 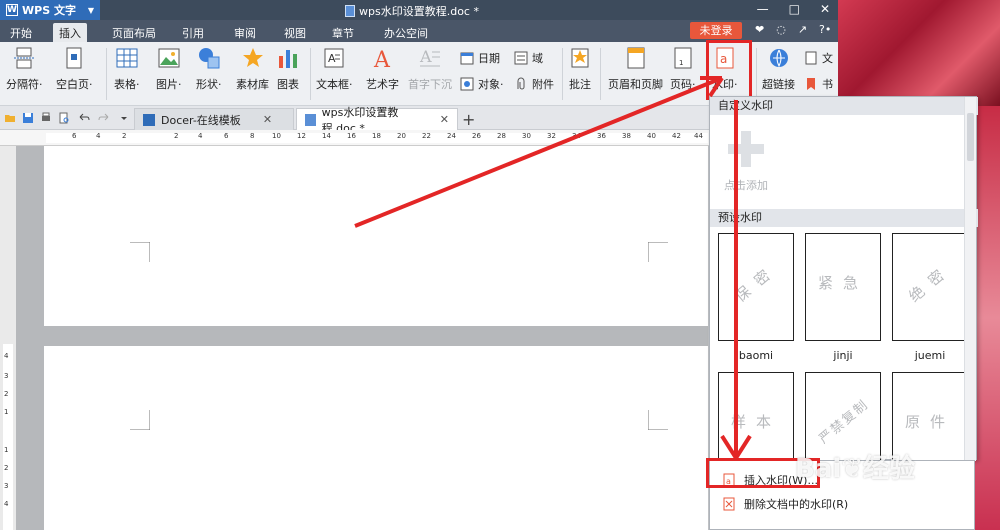 What do you see at coordinates (209, 58) in the screenshot?
I see `shape-icon` at bounding box center [209, 58].